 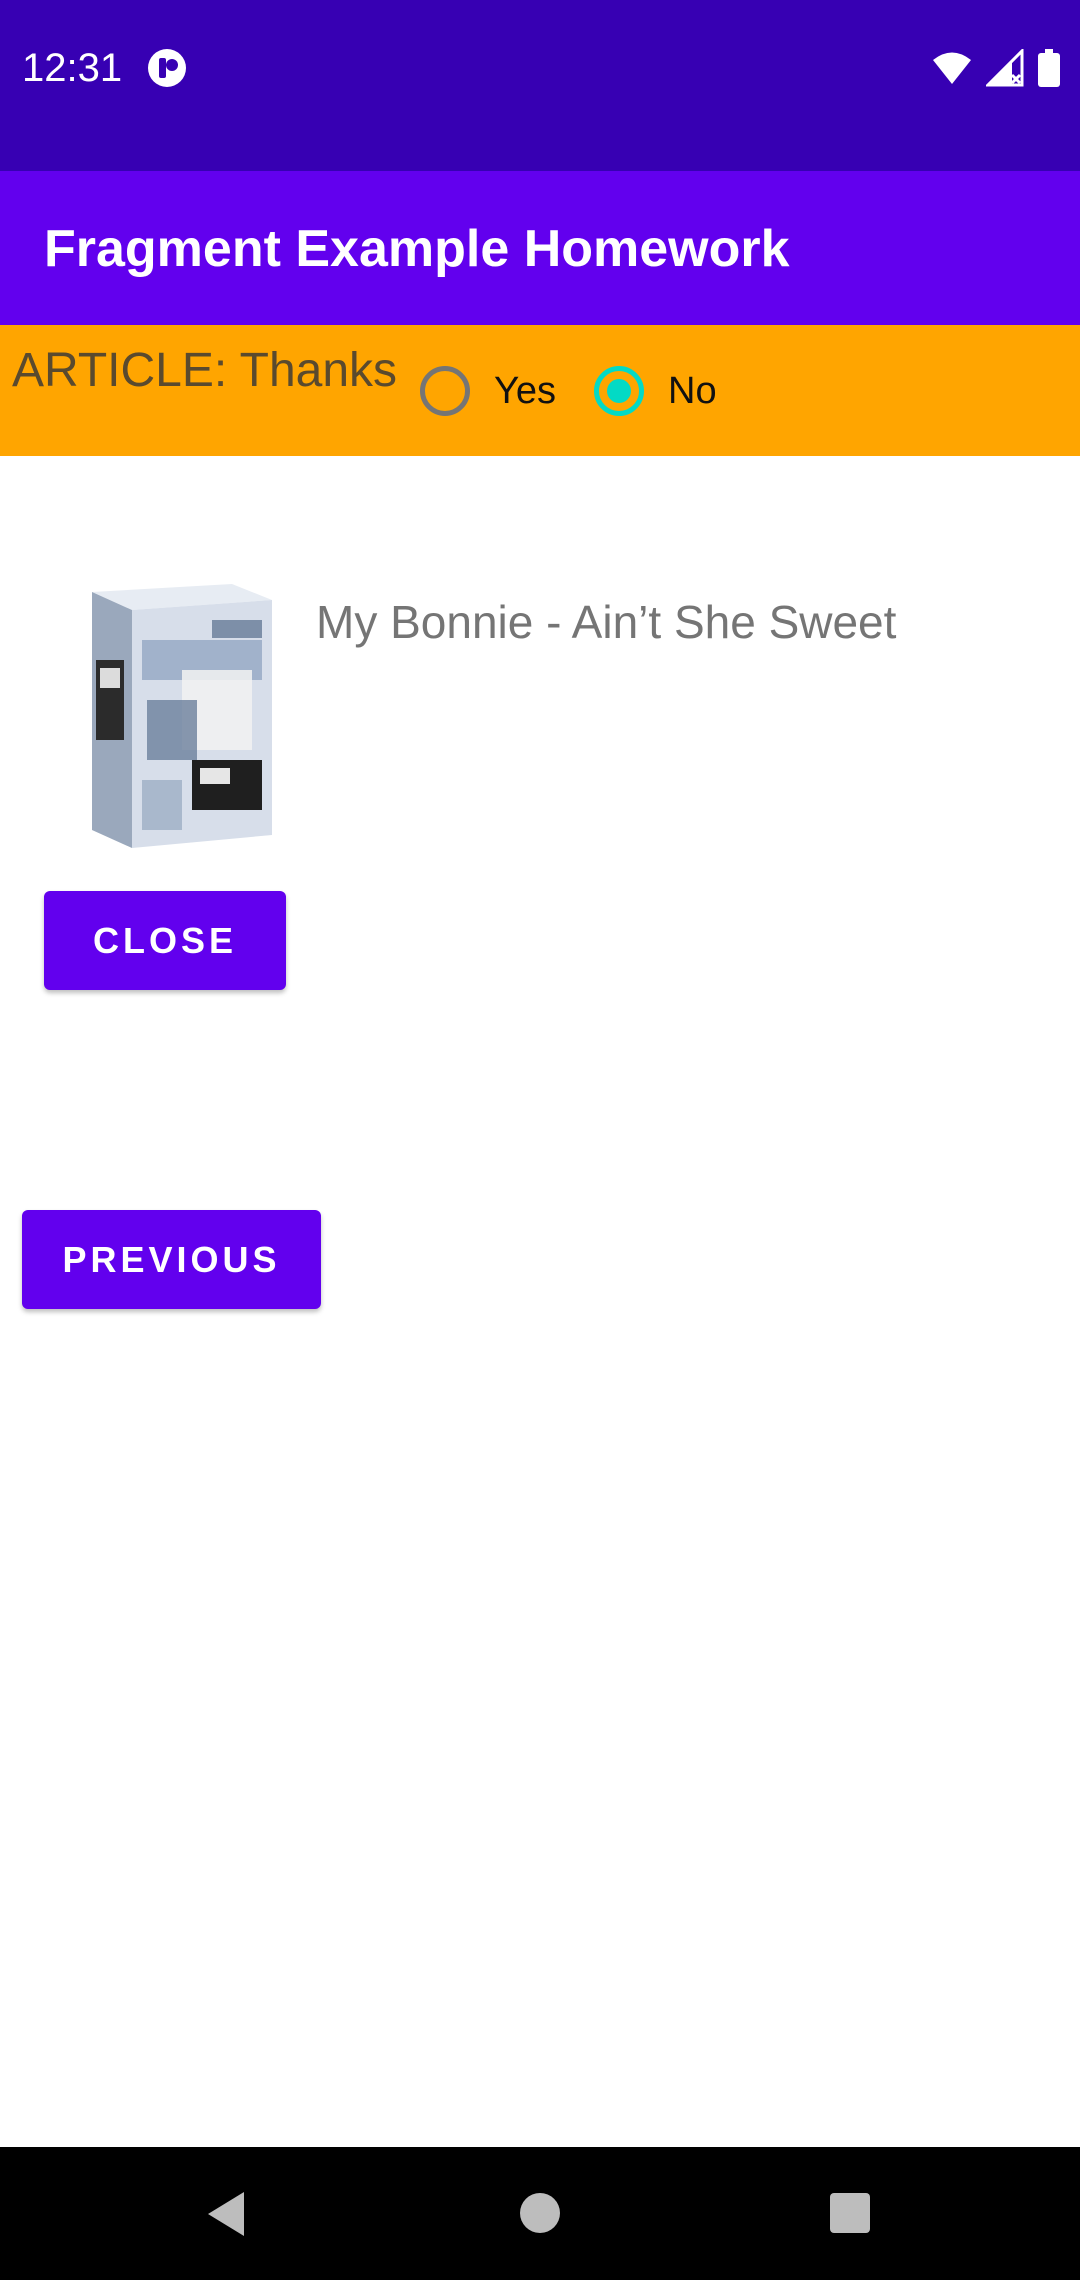 I want to click on radio-yes-label: Yes, so click(x=525, y=391).